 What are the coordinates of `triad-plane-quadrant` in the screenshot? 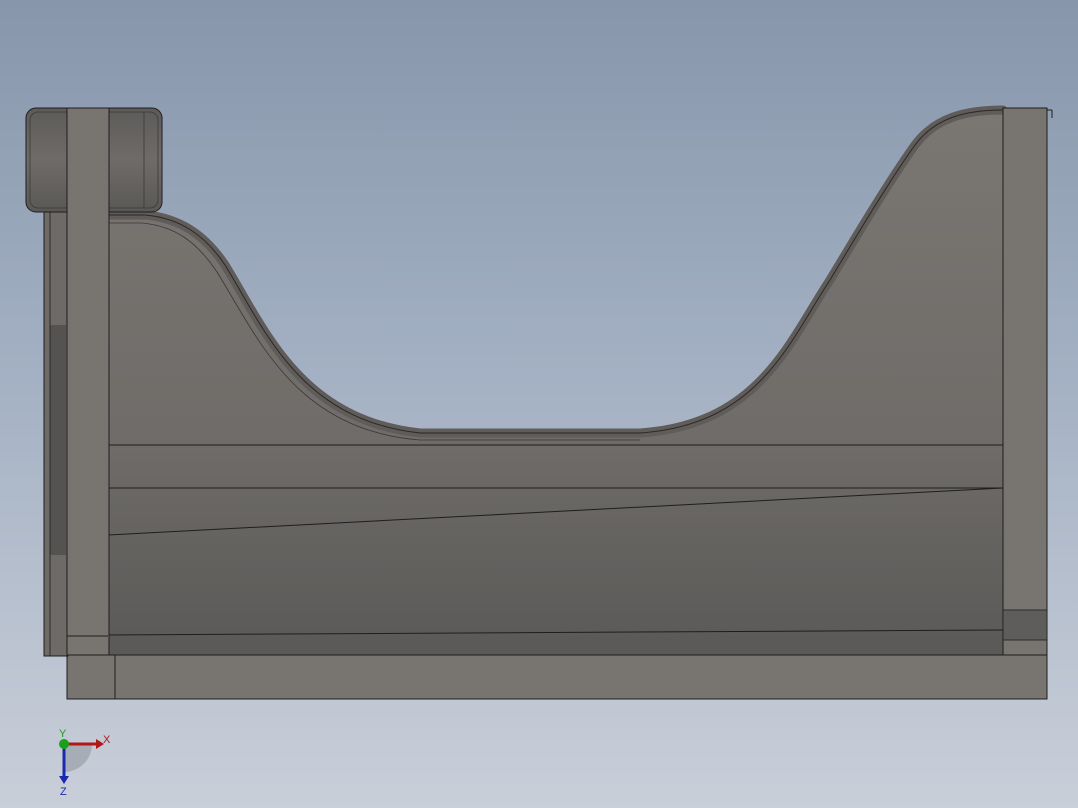 It's located at (78, 758).